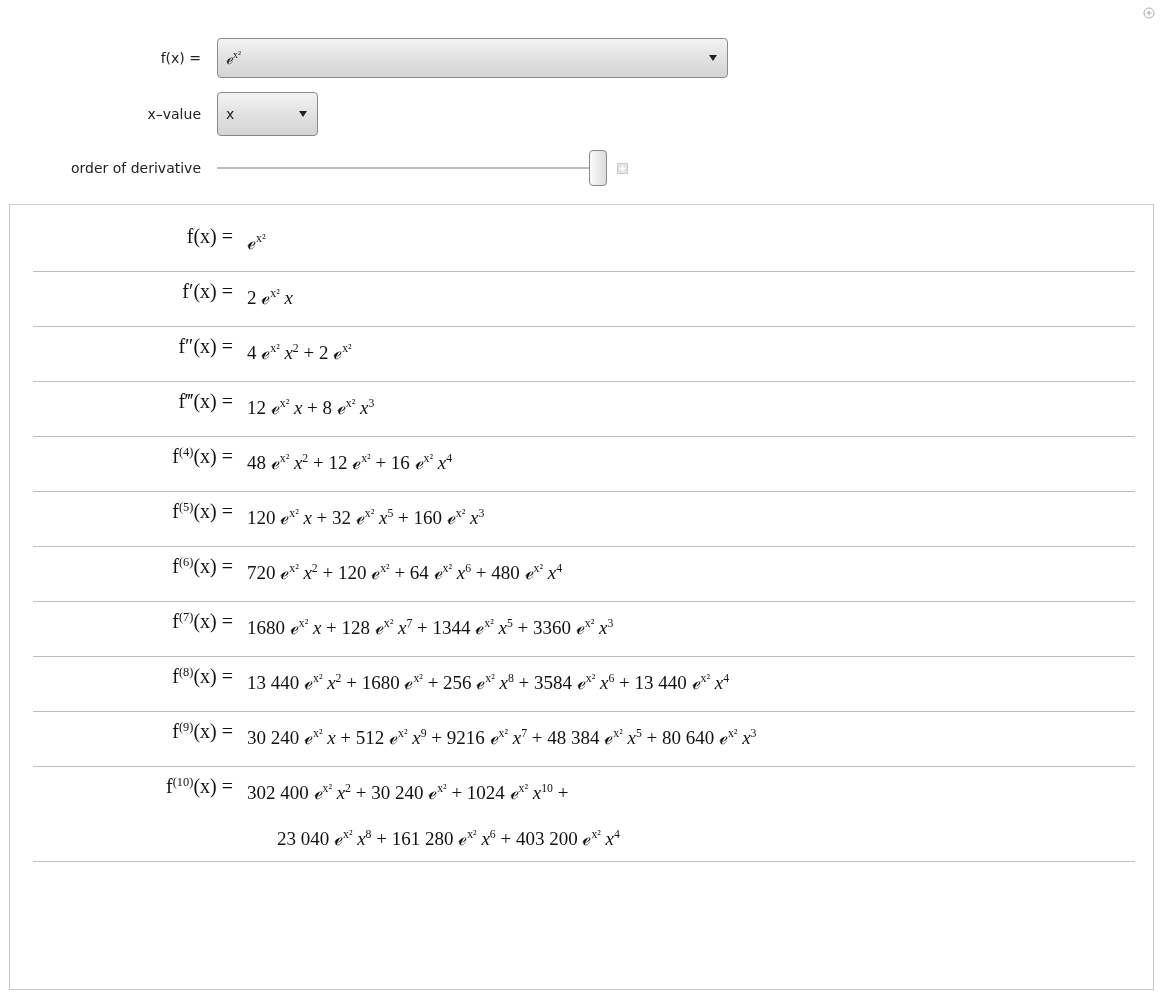 The image size is (1163, 994). What do you see at coordinates (502, 737) in the screenshot?
I see `derivative-expression: 30 240 ℯ$^{x²}$ x + 512 ℯ$^{x²}$ x$^{9}$ + 9216 ℯ$^{x²}$ x$^{7}$ + 48 384 ℯ$^{x²}$ x$^{5}$ + 80 640 ℯ$^{x²}$ x$^{3}$` at bounding box center [502, 737].